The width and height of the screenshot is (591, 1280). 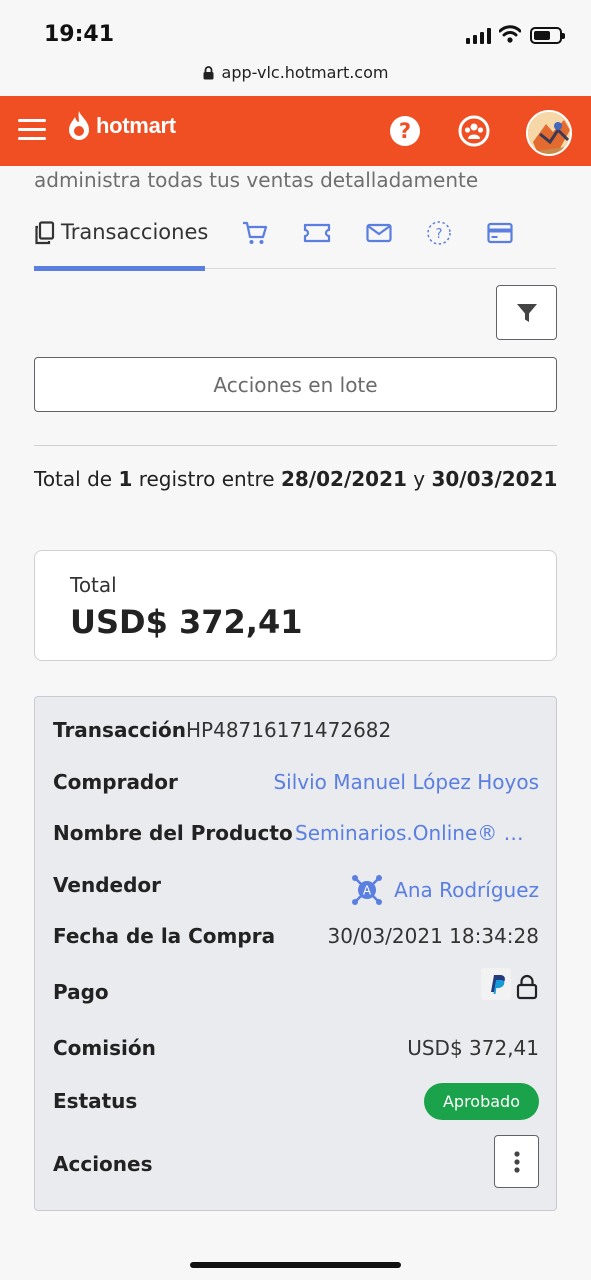 I want to click on date-label: Fecha de la Compra, so click(x=164, y=936).